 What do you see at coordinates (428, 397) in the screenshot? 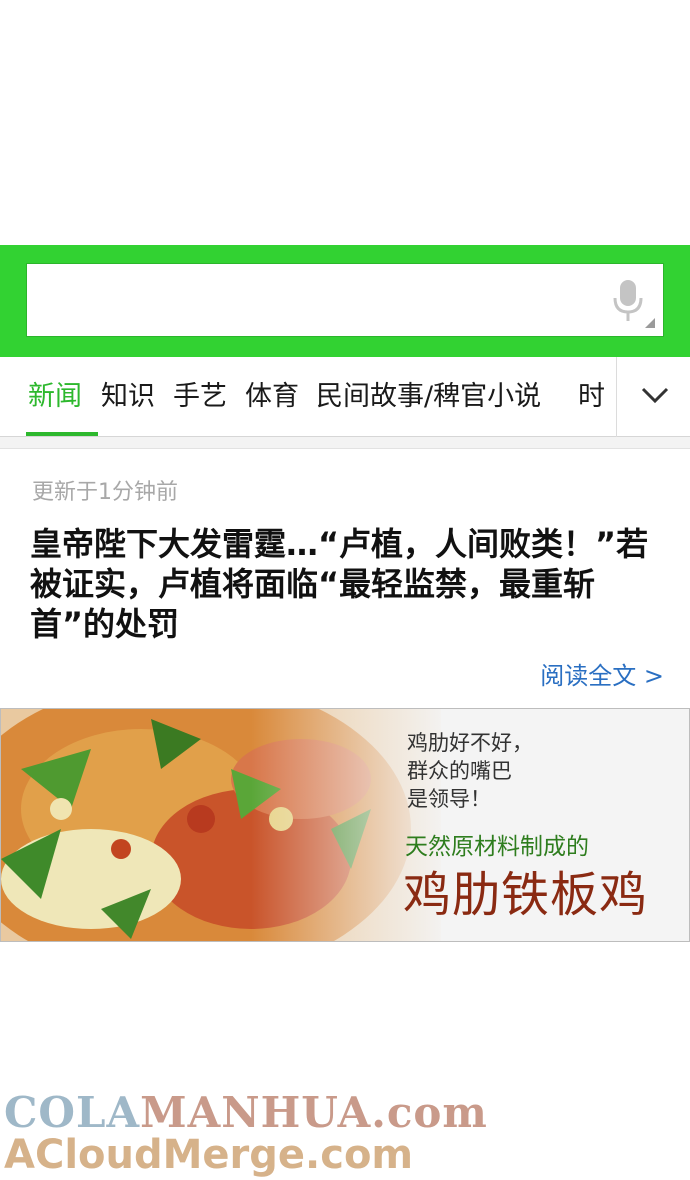
I see `tab-folk-stories: 民间故事/稗官小说` at bounding box center [428, 397].